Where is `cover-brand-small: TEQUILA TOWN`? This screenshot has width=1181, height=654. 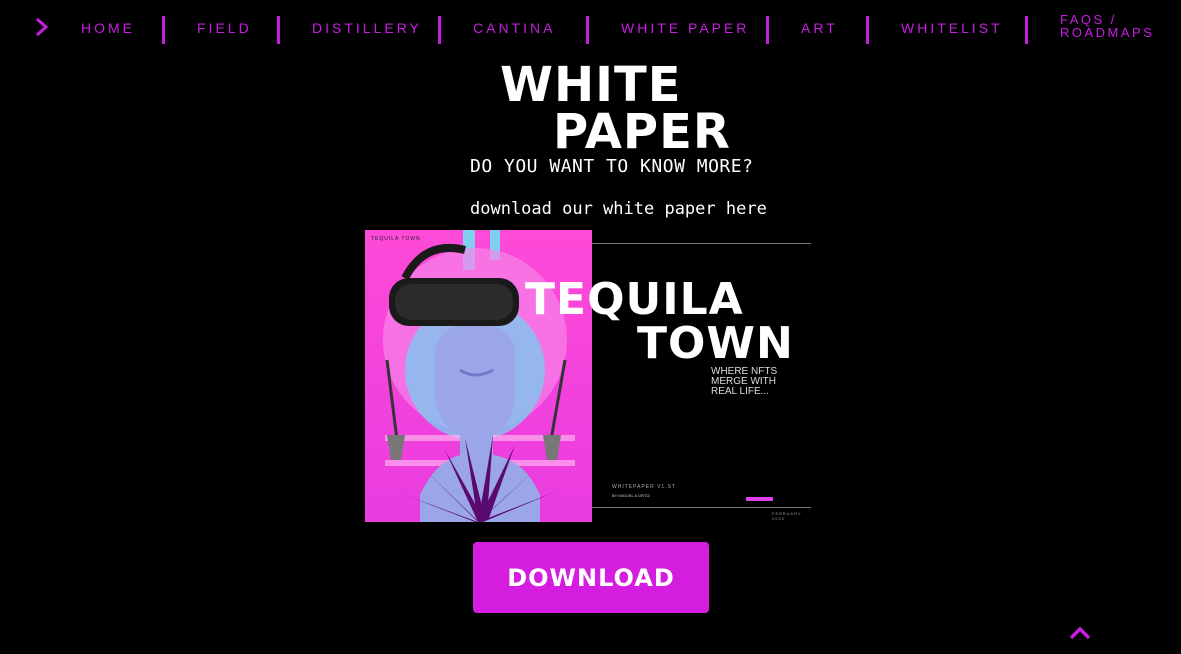
cover-brand-small: TEQUILA TOWN is located at coordinates (396, 239).